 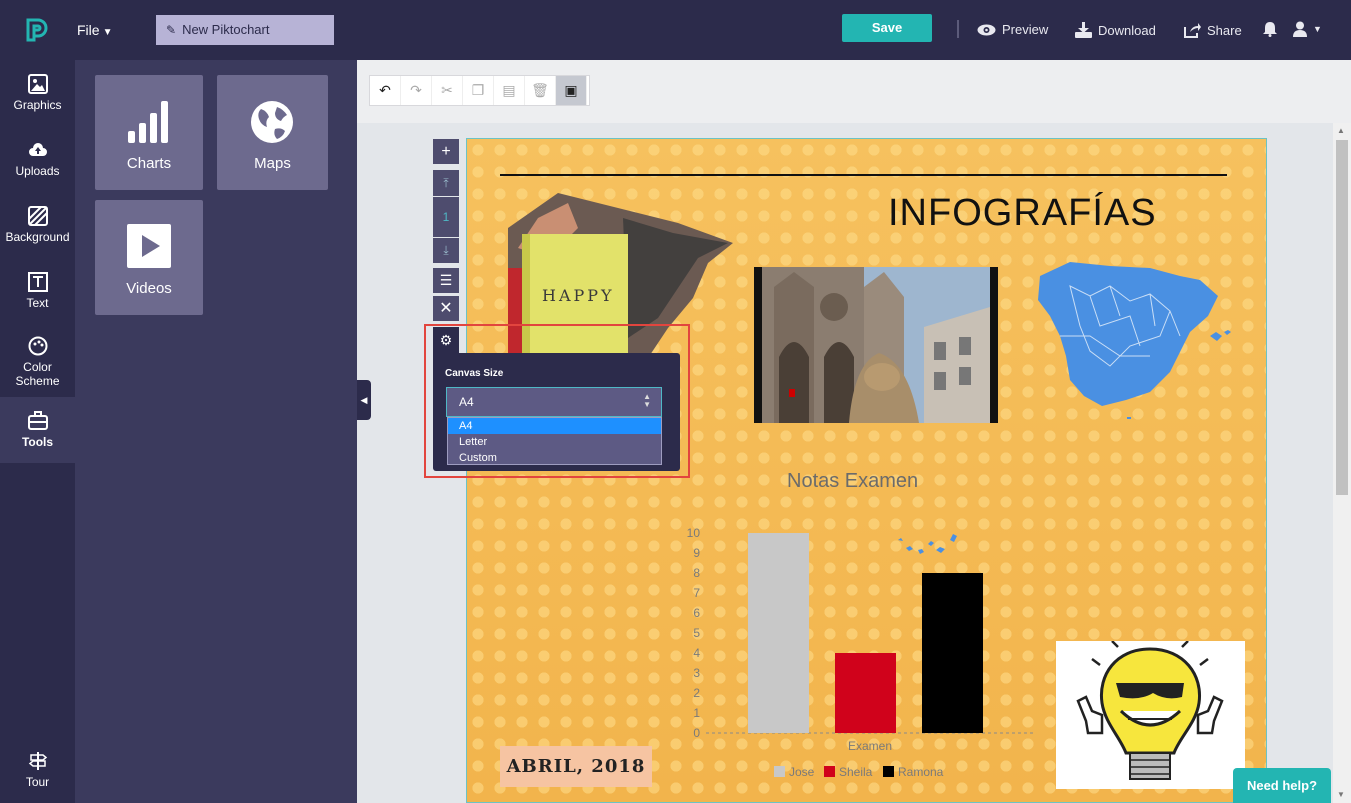 I want to click on collapse-panel-toggle: ◀, so click(x=364, y=400).